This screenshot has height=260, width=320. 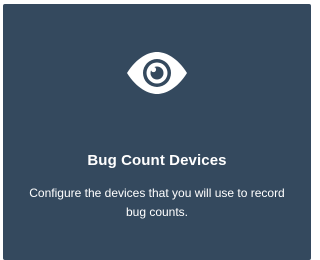 I want to click on card-title: Bug Count Devices, so click(x=157, y=160).